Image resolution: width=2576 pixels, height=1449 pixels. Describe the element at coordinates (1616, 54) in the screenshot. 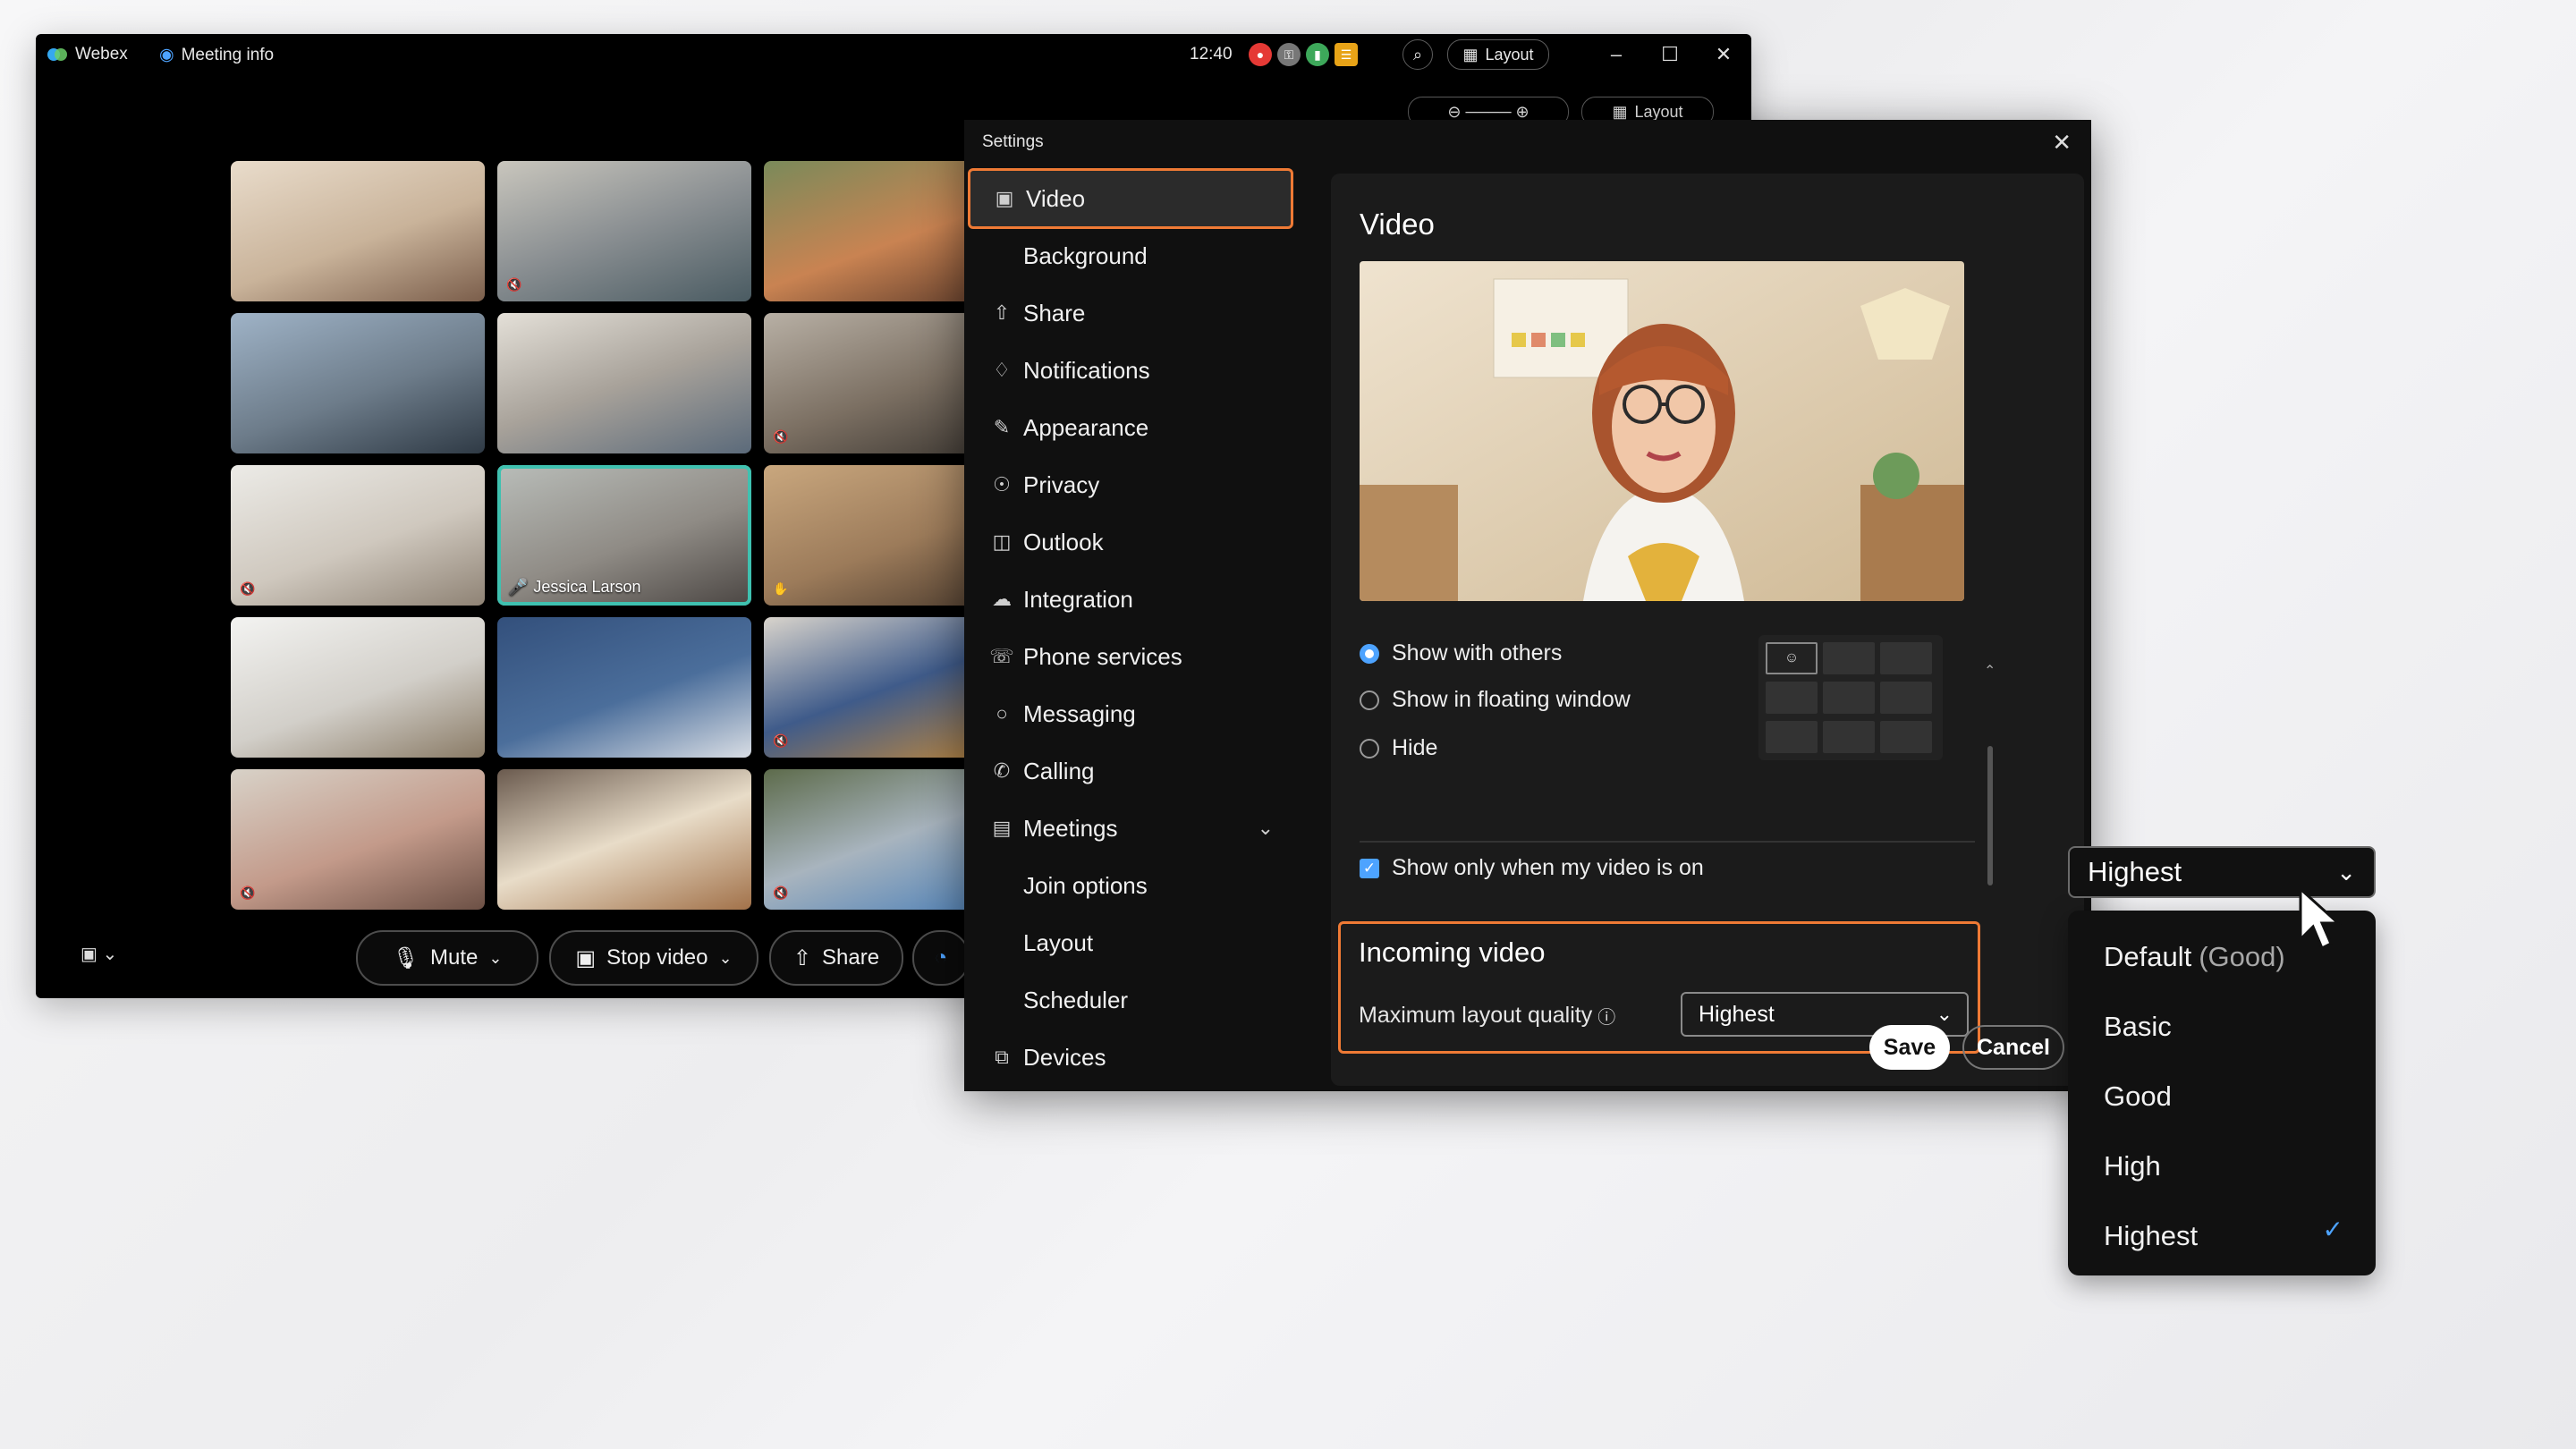

I see `minimize-icon: –` at that location.